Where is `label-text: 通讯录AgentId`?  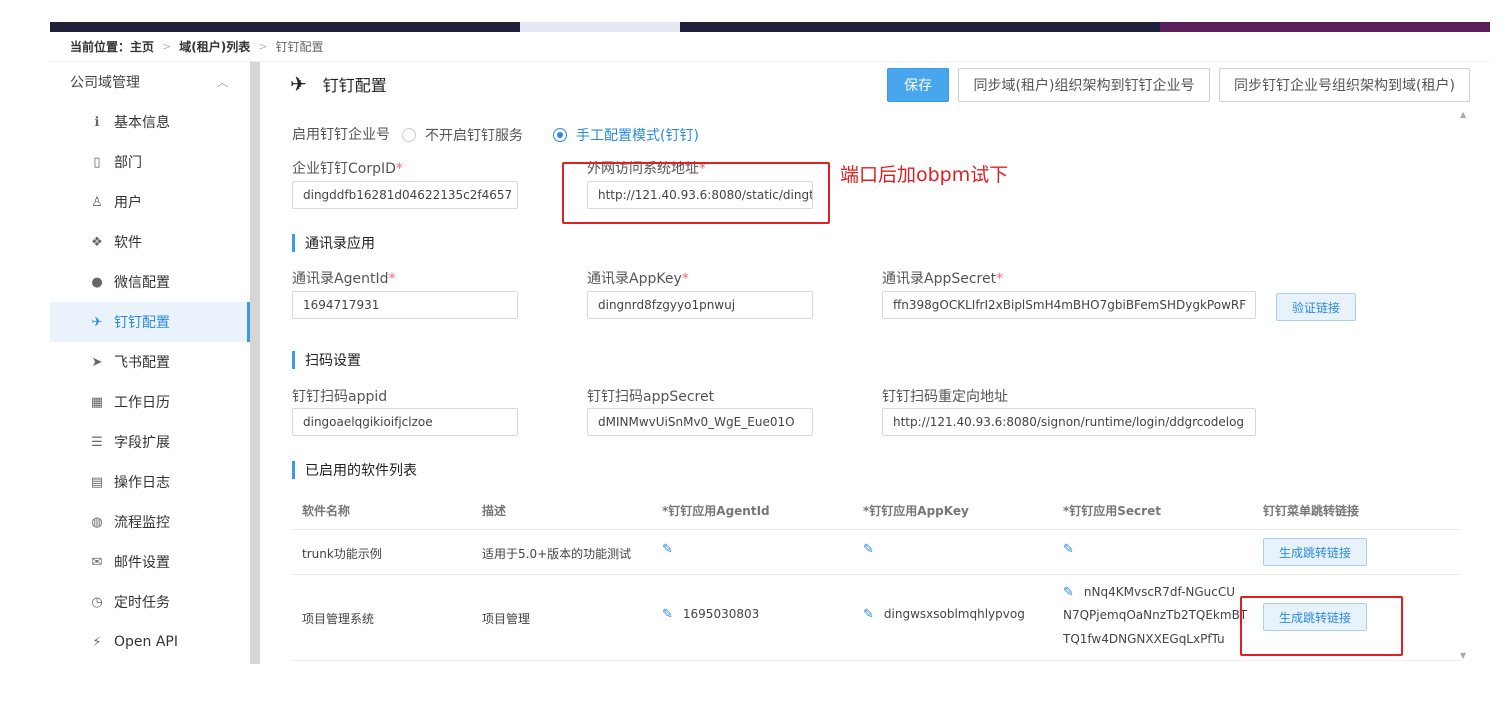
label-text: 通讯录AgentId is located at coordinates (340, 279).